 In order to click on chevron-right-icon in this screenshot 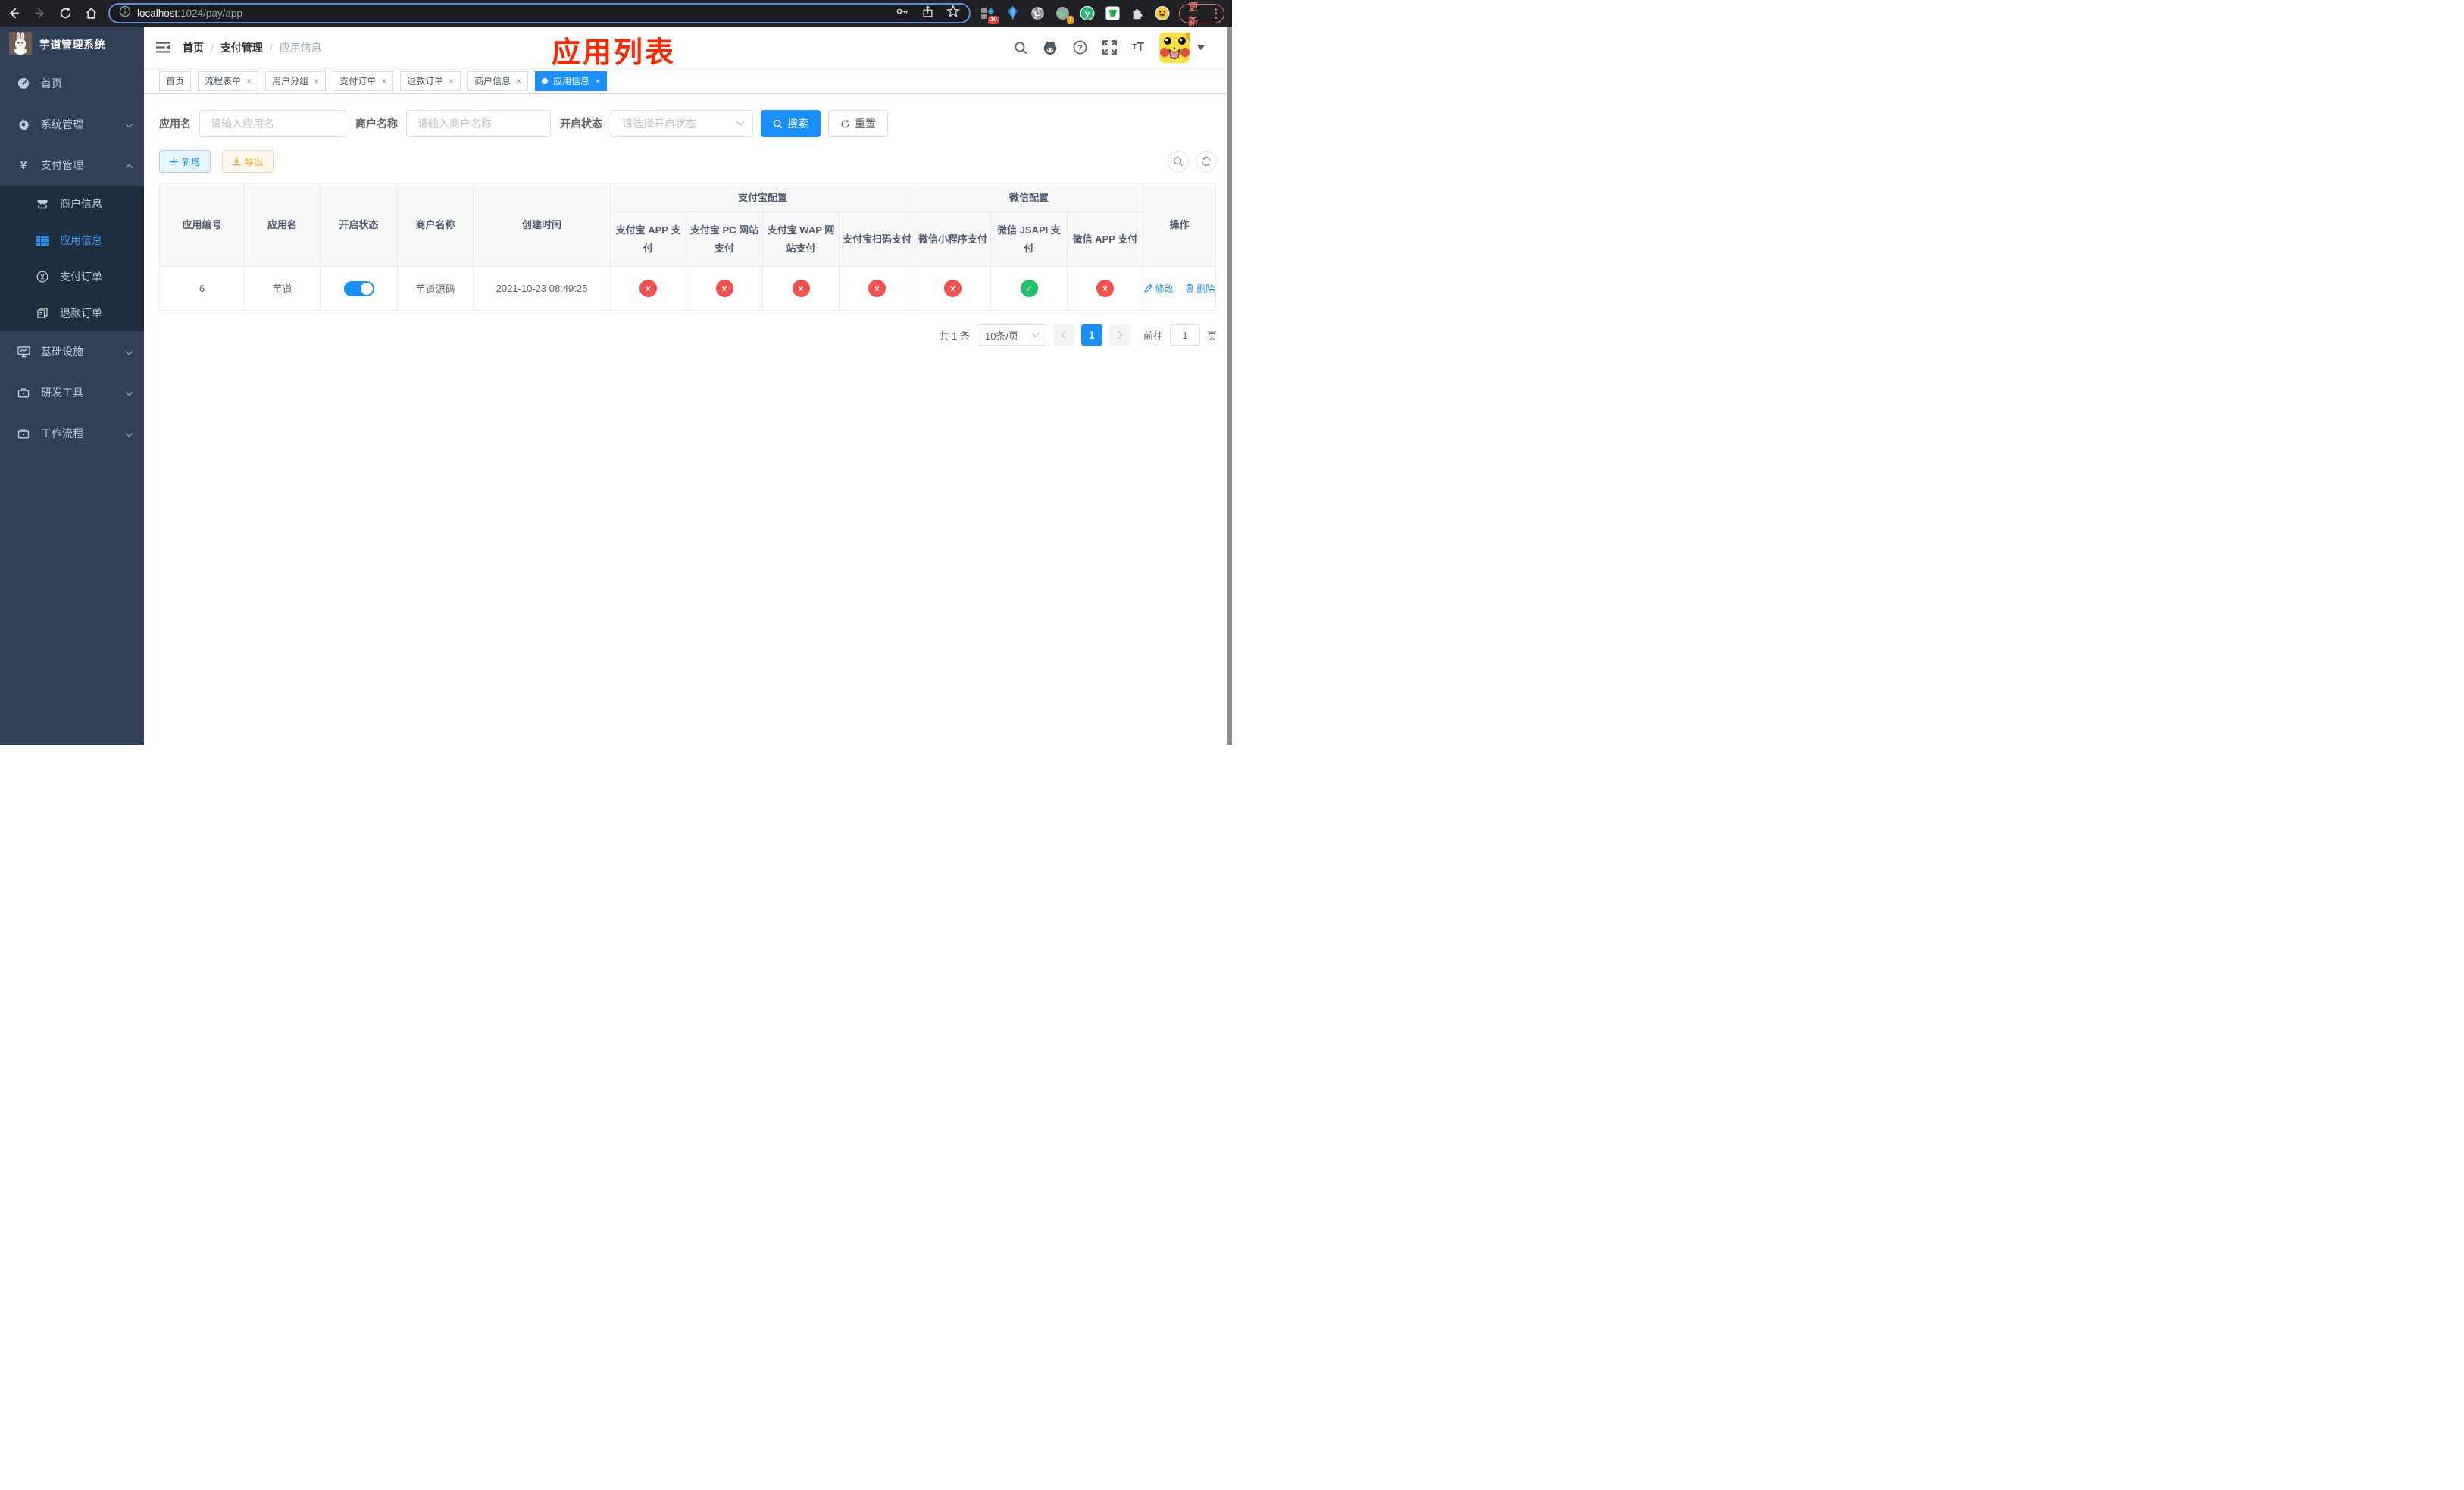, I will do `click(1120, 335)`.